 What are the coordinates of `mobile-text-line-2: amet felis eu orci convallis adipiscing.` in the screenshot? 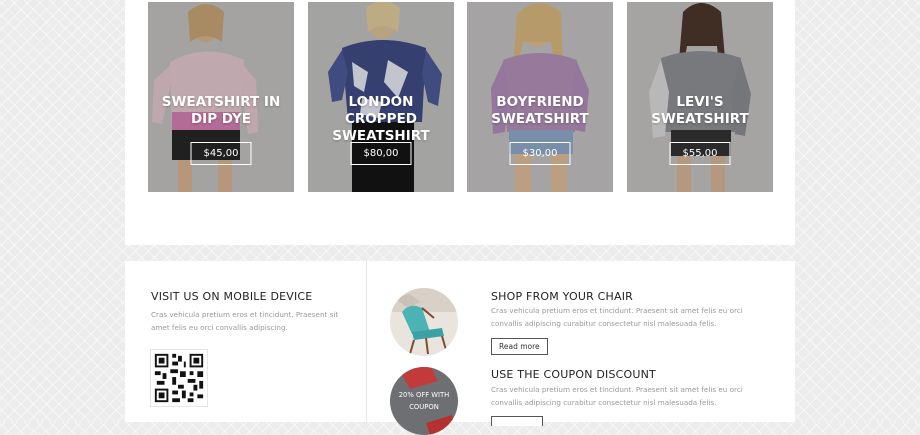 It's located at (219, 327).